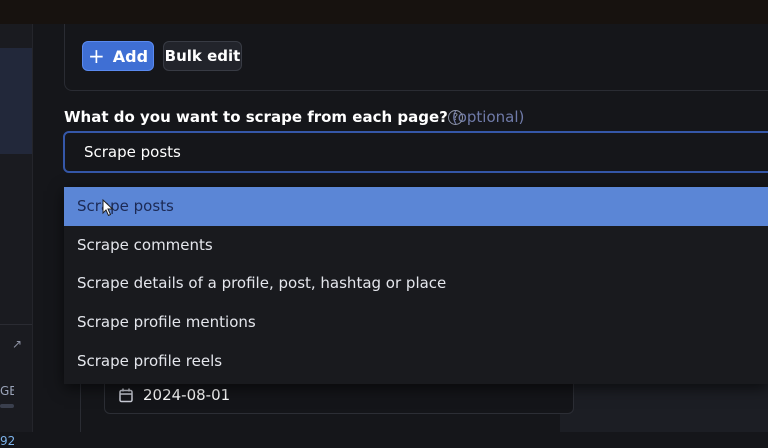 The width and height of the screenshot is (768, 448). What do you see at coordinates (16, 324) in the screenshot?
I see `sidebar-divider` at bounding box center [16, 324].